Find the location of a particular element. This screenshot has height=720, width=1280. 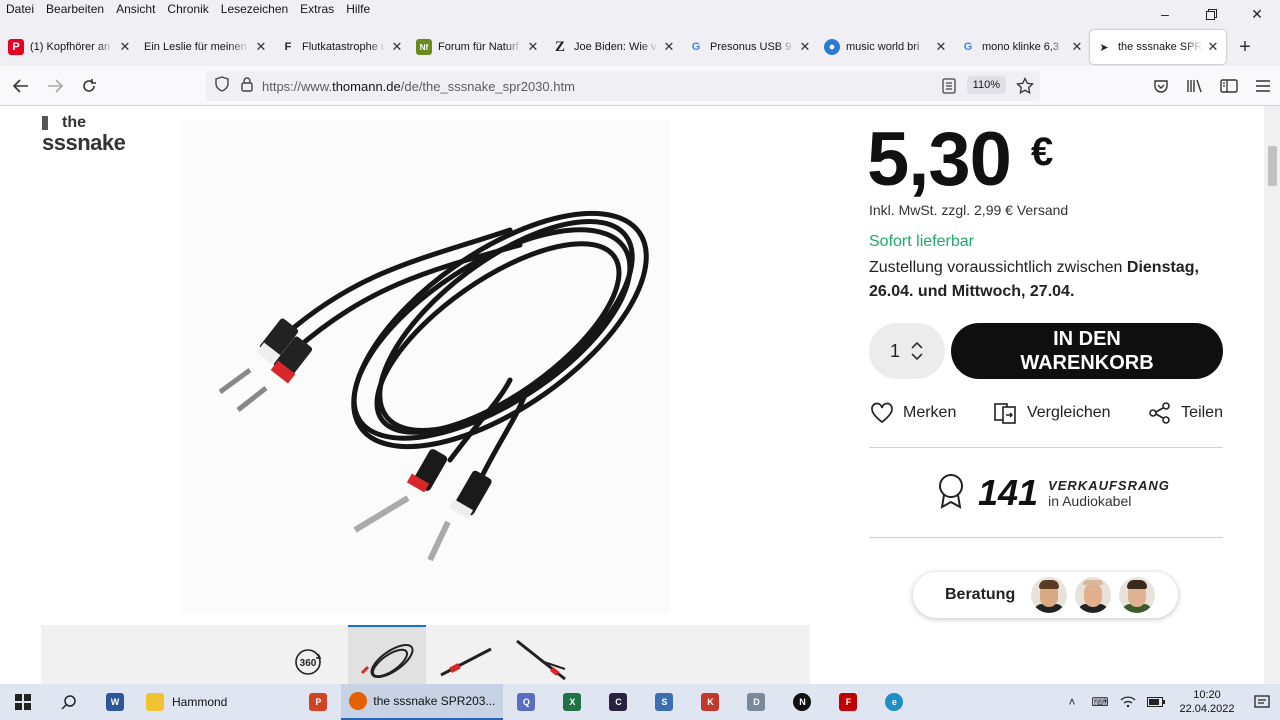

tab-presonus: G Presonus USB 9 ✕ is located at coordinates (750, 47).